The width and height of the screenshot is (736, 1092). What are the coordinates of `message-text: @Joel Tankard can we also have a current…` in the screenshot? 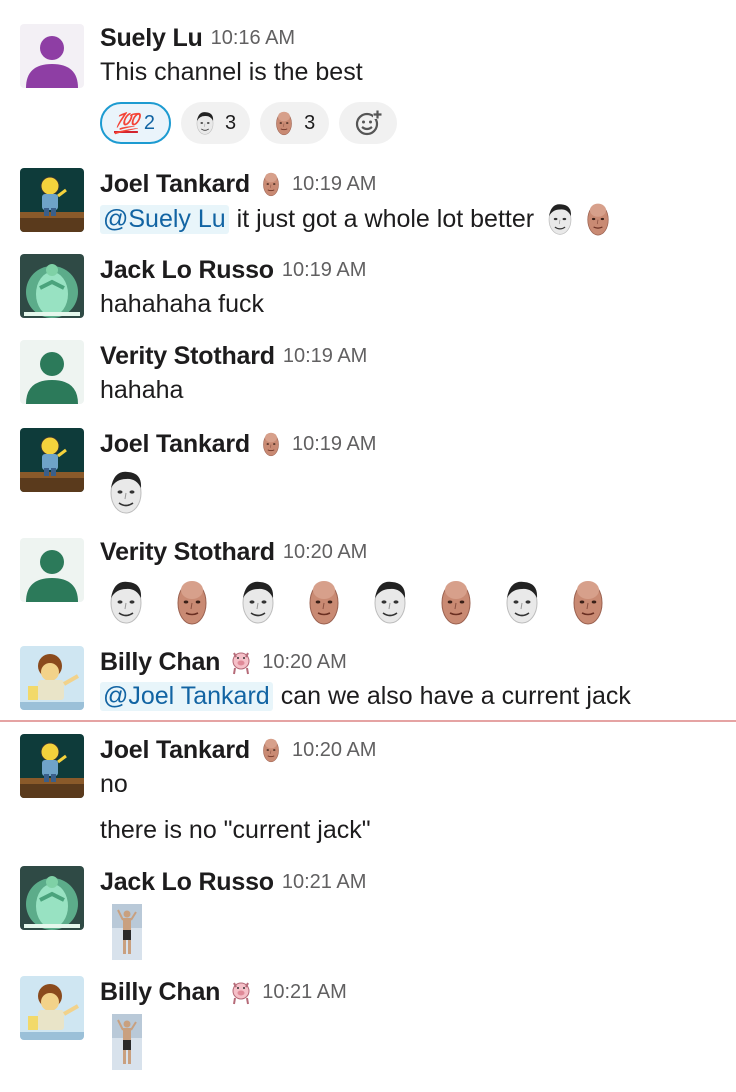 It's located at (365, 696).